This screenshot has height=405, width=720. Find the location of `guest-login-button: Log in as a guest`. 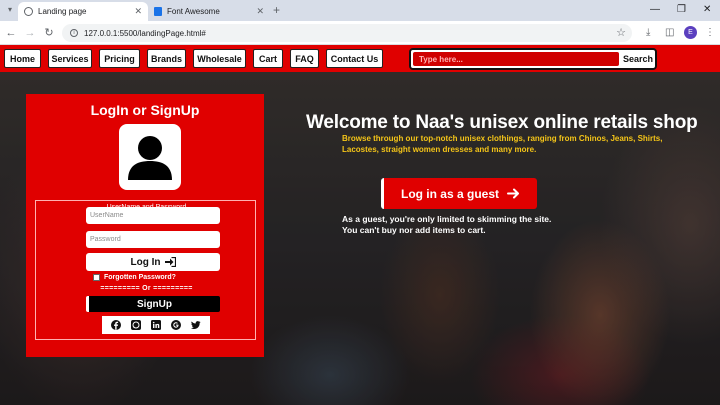

guest-login-button: Log in as a guest is located at coordinates (459, 193).